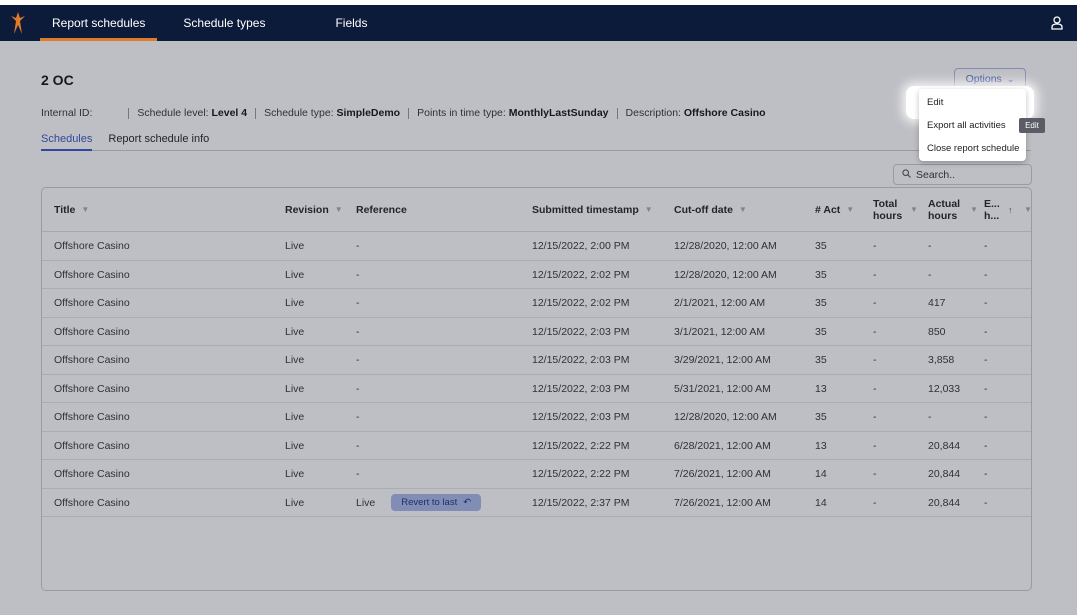  Describe the element at coordinates (944, 445) in the screenshot. I see `cell-actual-hours-text: 20,844` at that location.